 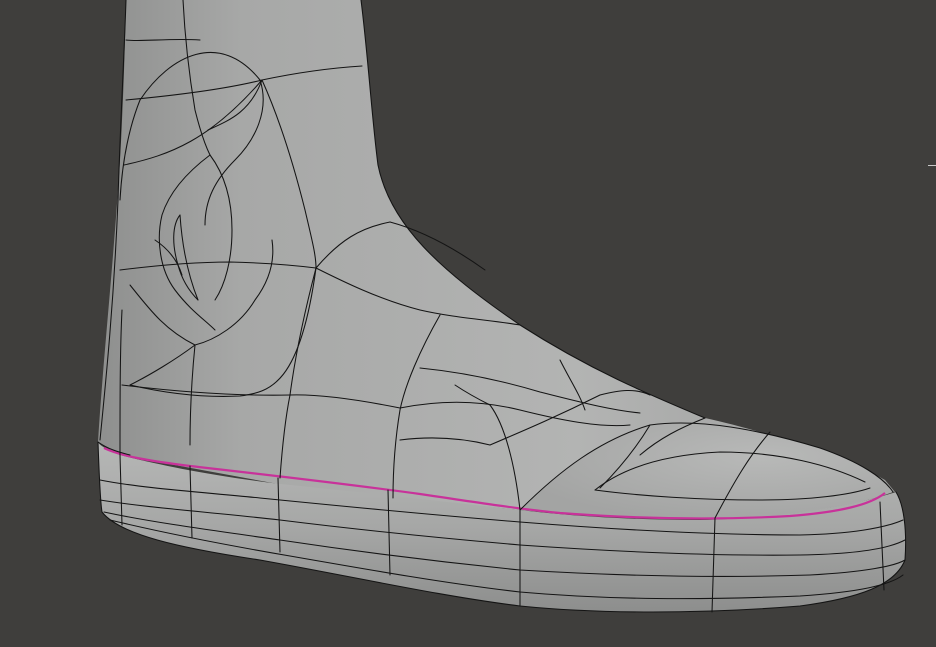 What do you see at coordinates (932, 165) in the screenshot?
I see `axis-gizmo-tick-icon` at bounding box center [932, 165].